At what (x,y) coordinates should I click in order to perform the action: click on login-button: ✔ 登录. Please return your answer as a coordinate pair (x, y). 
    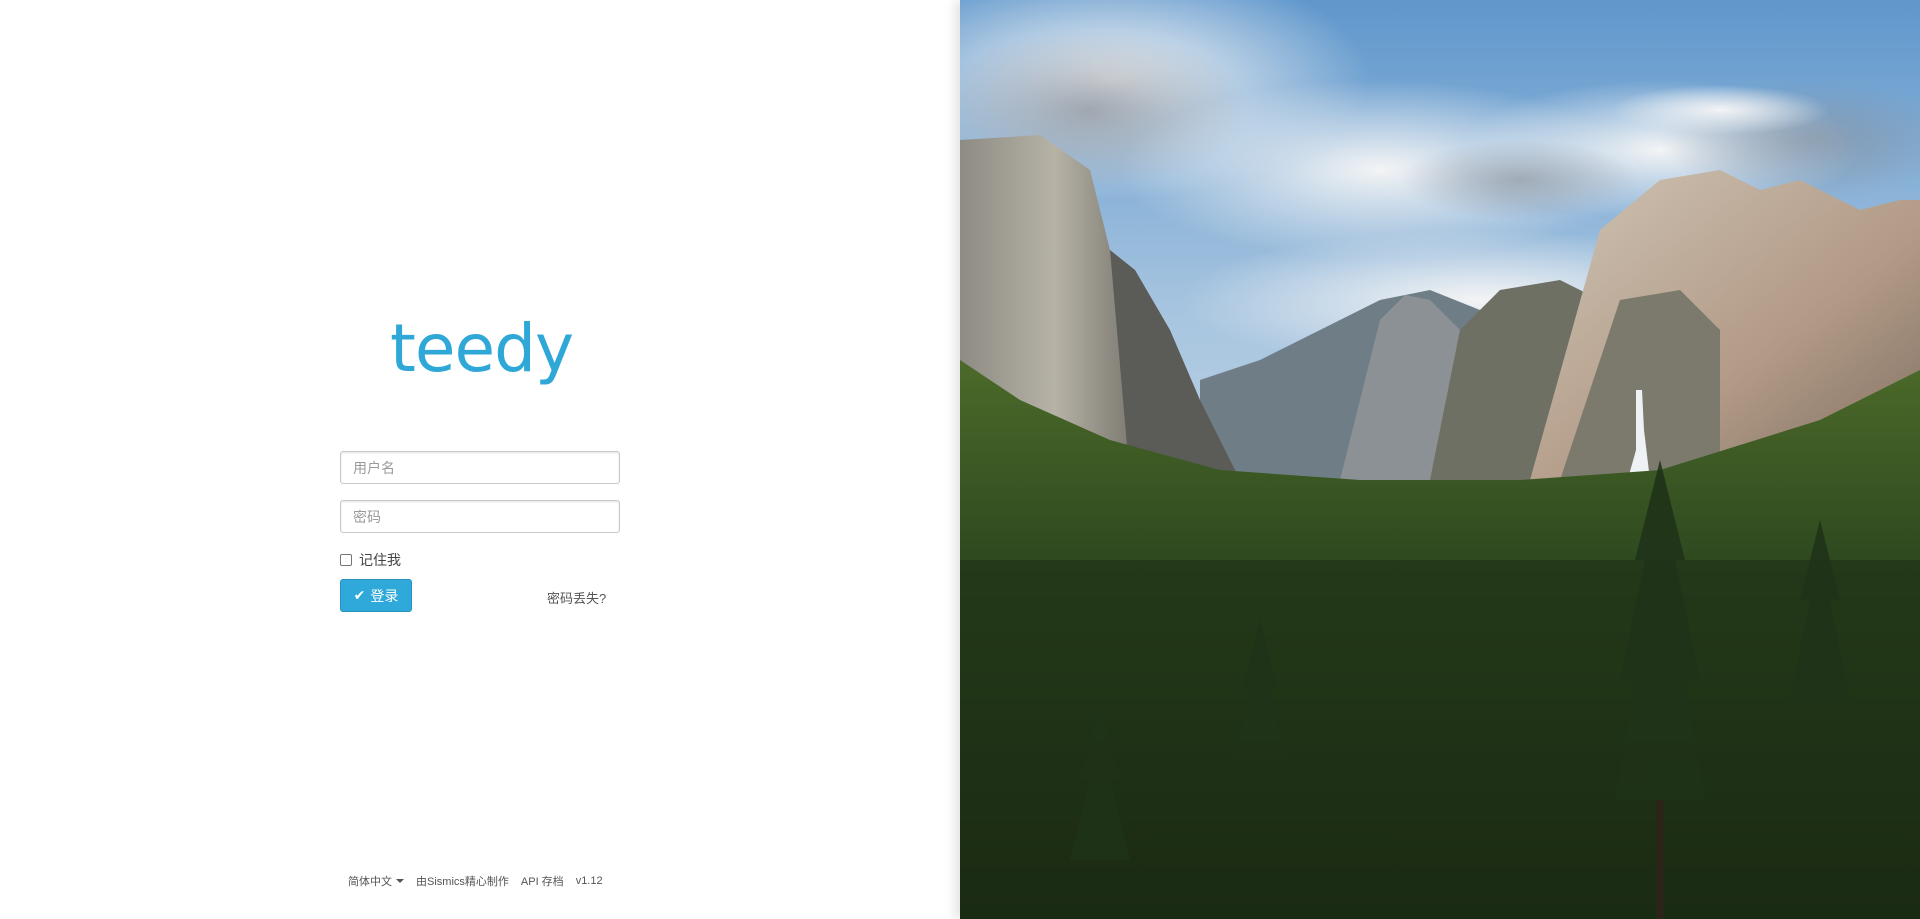
    Looking at the image, I should click on (376, 595).